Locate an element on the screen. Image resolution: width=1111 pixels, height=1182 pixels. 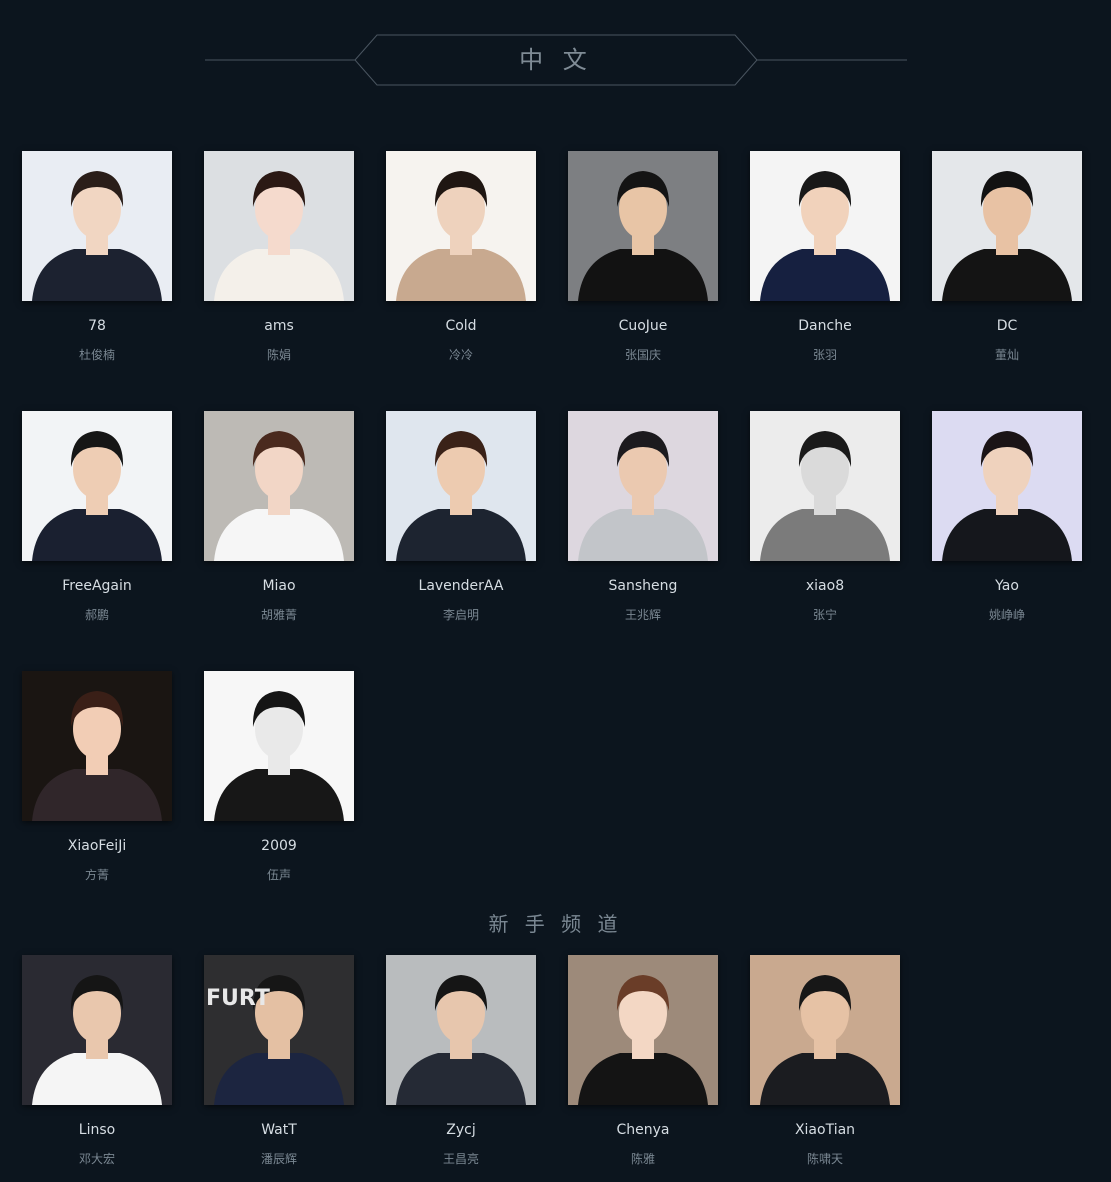
player-real-name: 董灿 is located at coordinates (1006, 355).